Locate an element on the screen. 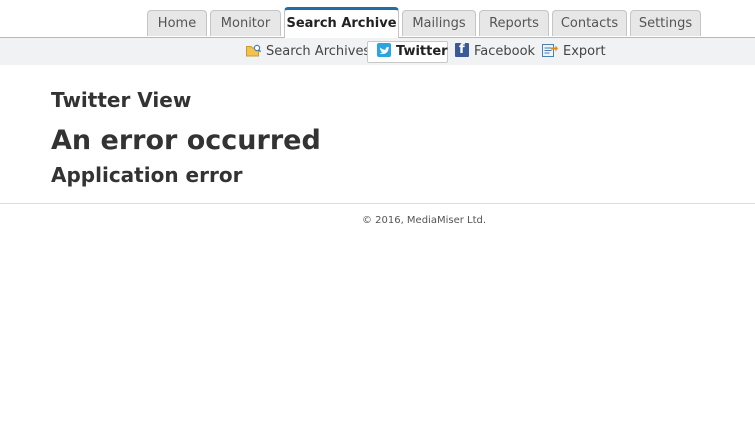 The width and height of the screenshot is (755, 430). sub-navigation: Search Archives Twitter Facebook Export is located at coordinates (377, 51).